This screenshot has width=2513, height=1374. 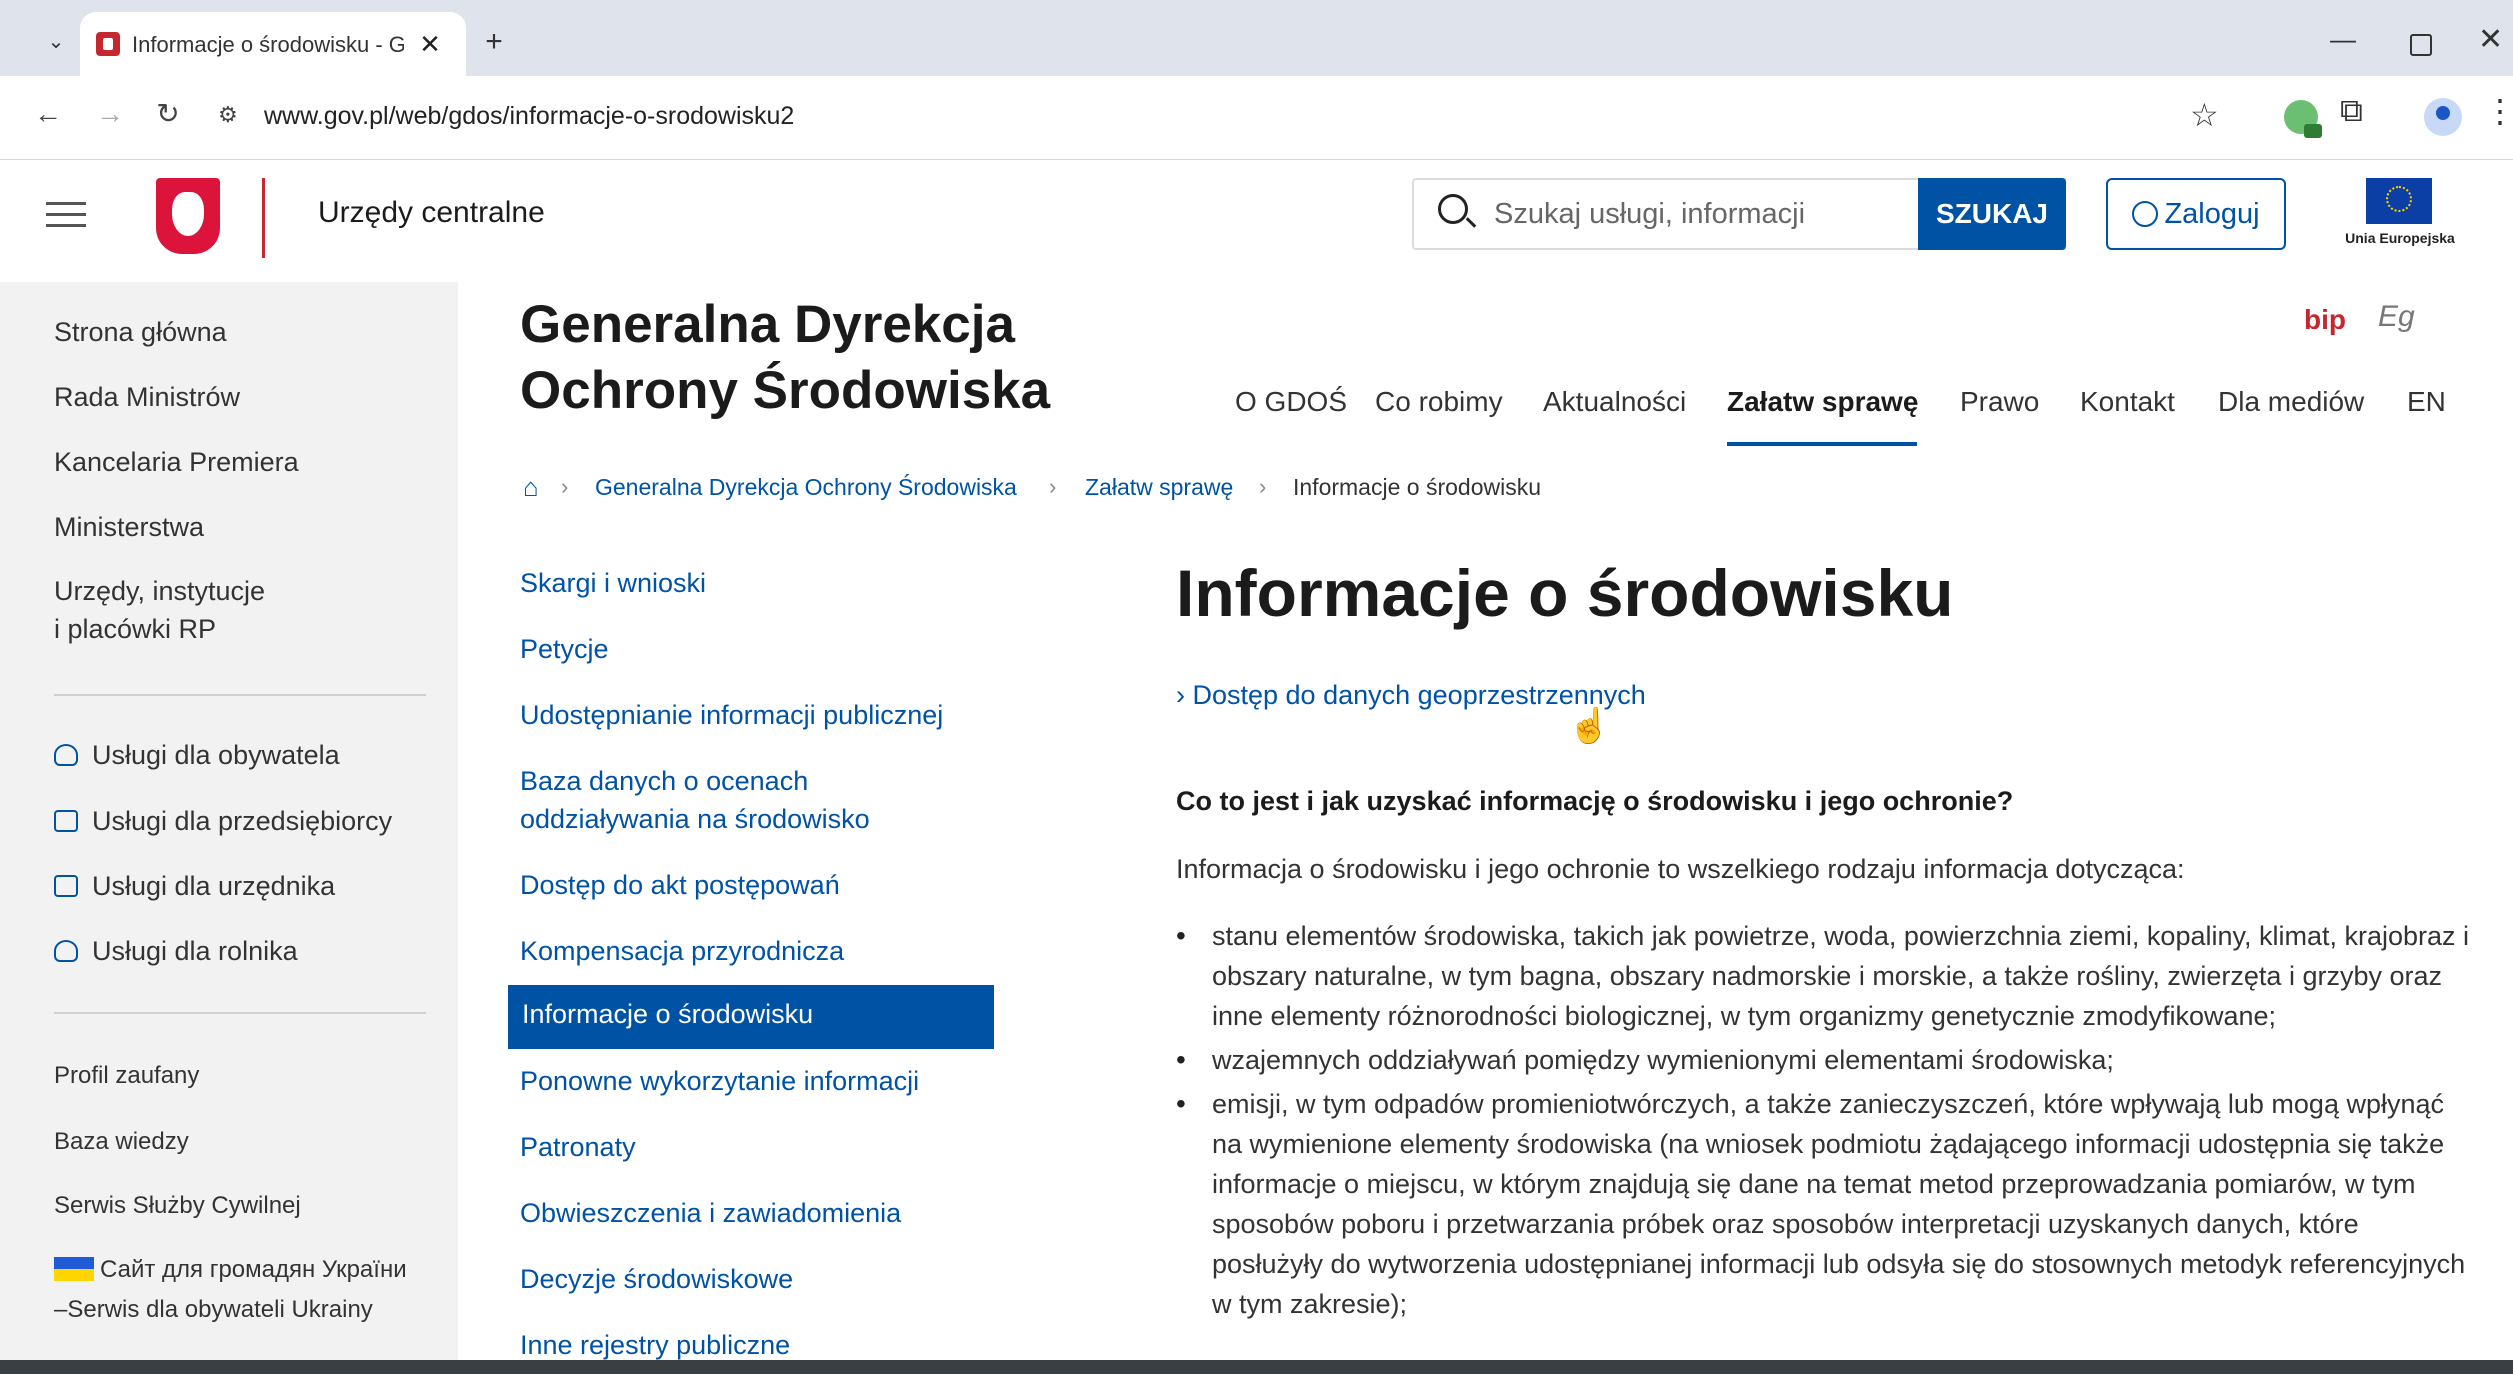 What do you see at coordinates (176, 951) in the screenshot?
I see `sidebar-service-farmer: Usługi dla rolnika` at bounding box center [176, 951].